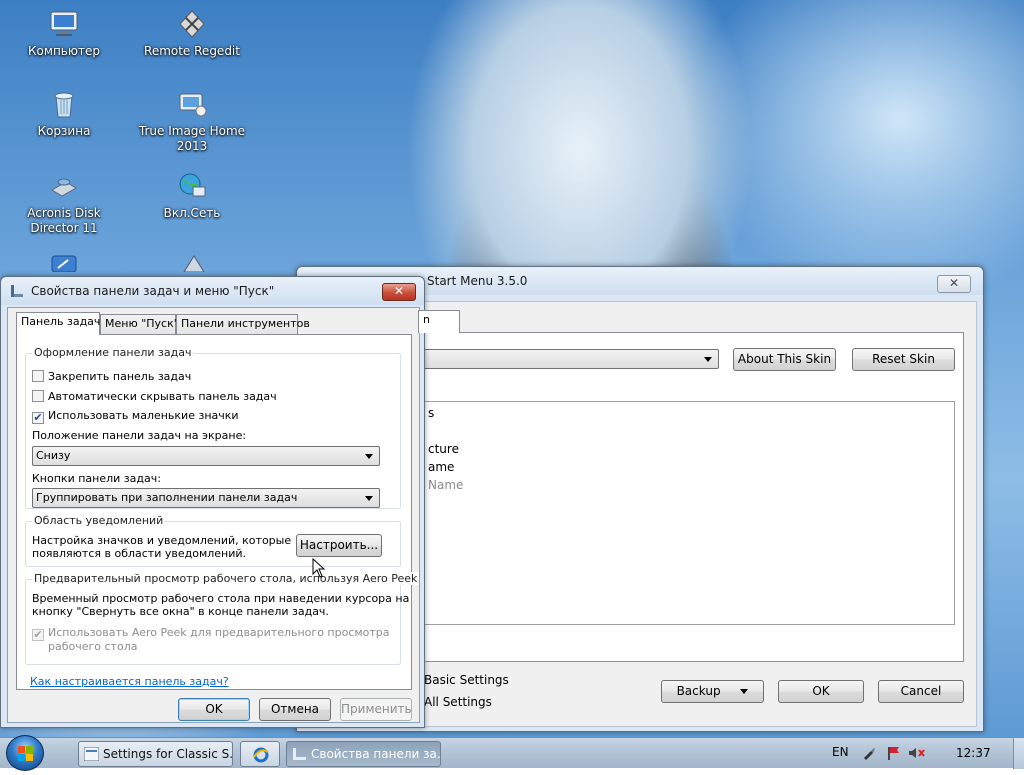  I want to click on recycle-bin-icon, so click(64, 105).